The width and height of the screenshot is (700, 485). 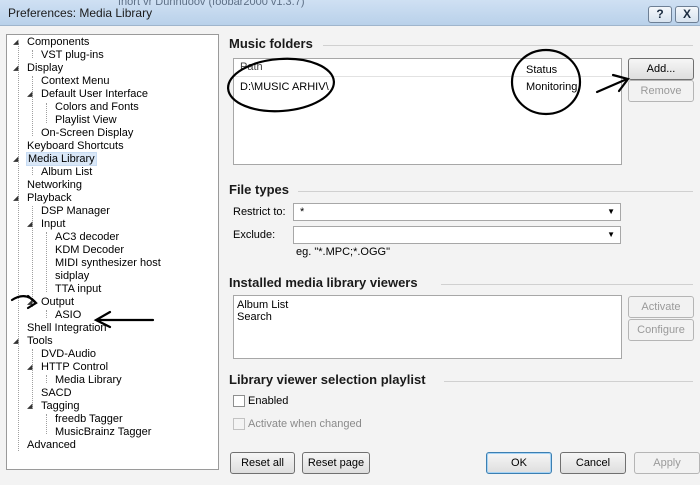 What do you see at coordinates (541, 70) in the screenshot?
I see `column-header-status: Status` at bounding box center [541, 70].